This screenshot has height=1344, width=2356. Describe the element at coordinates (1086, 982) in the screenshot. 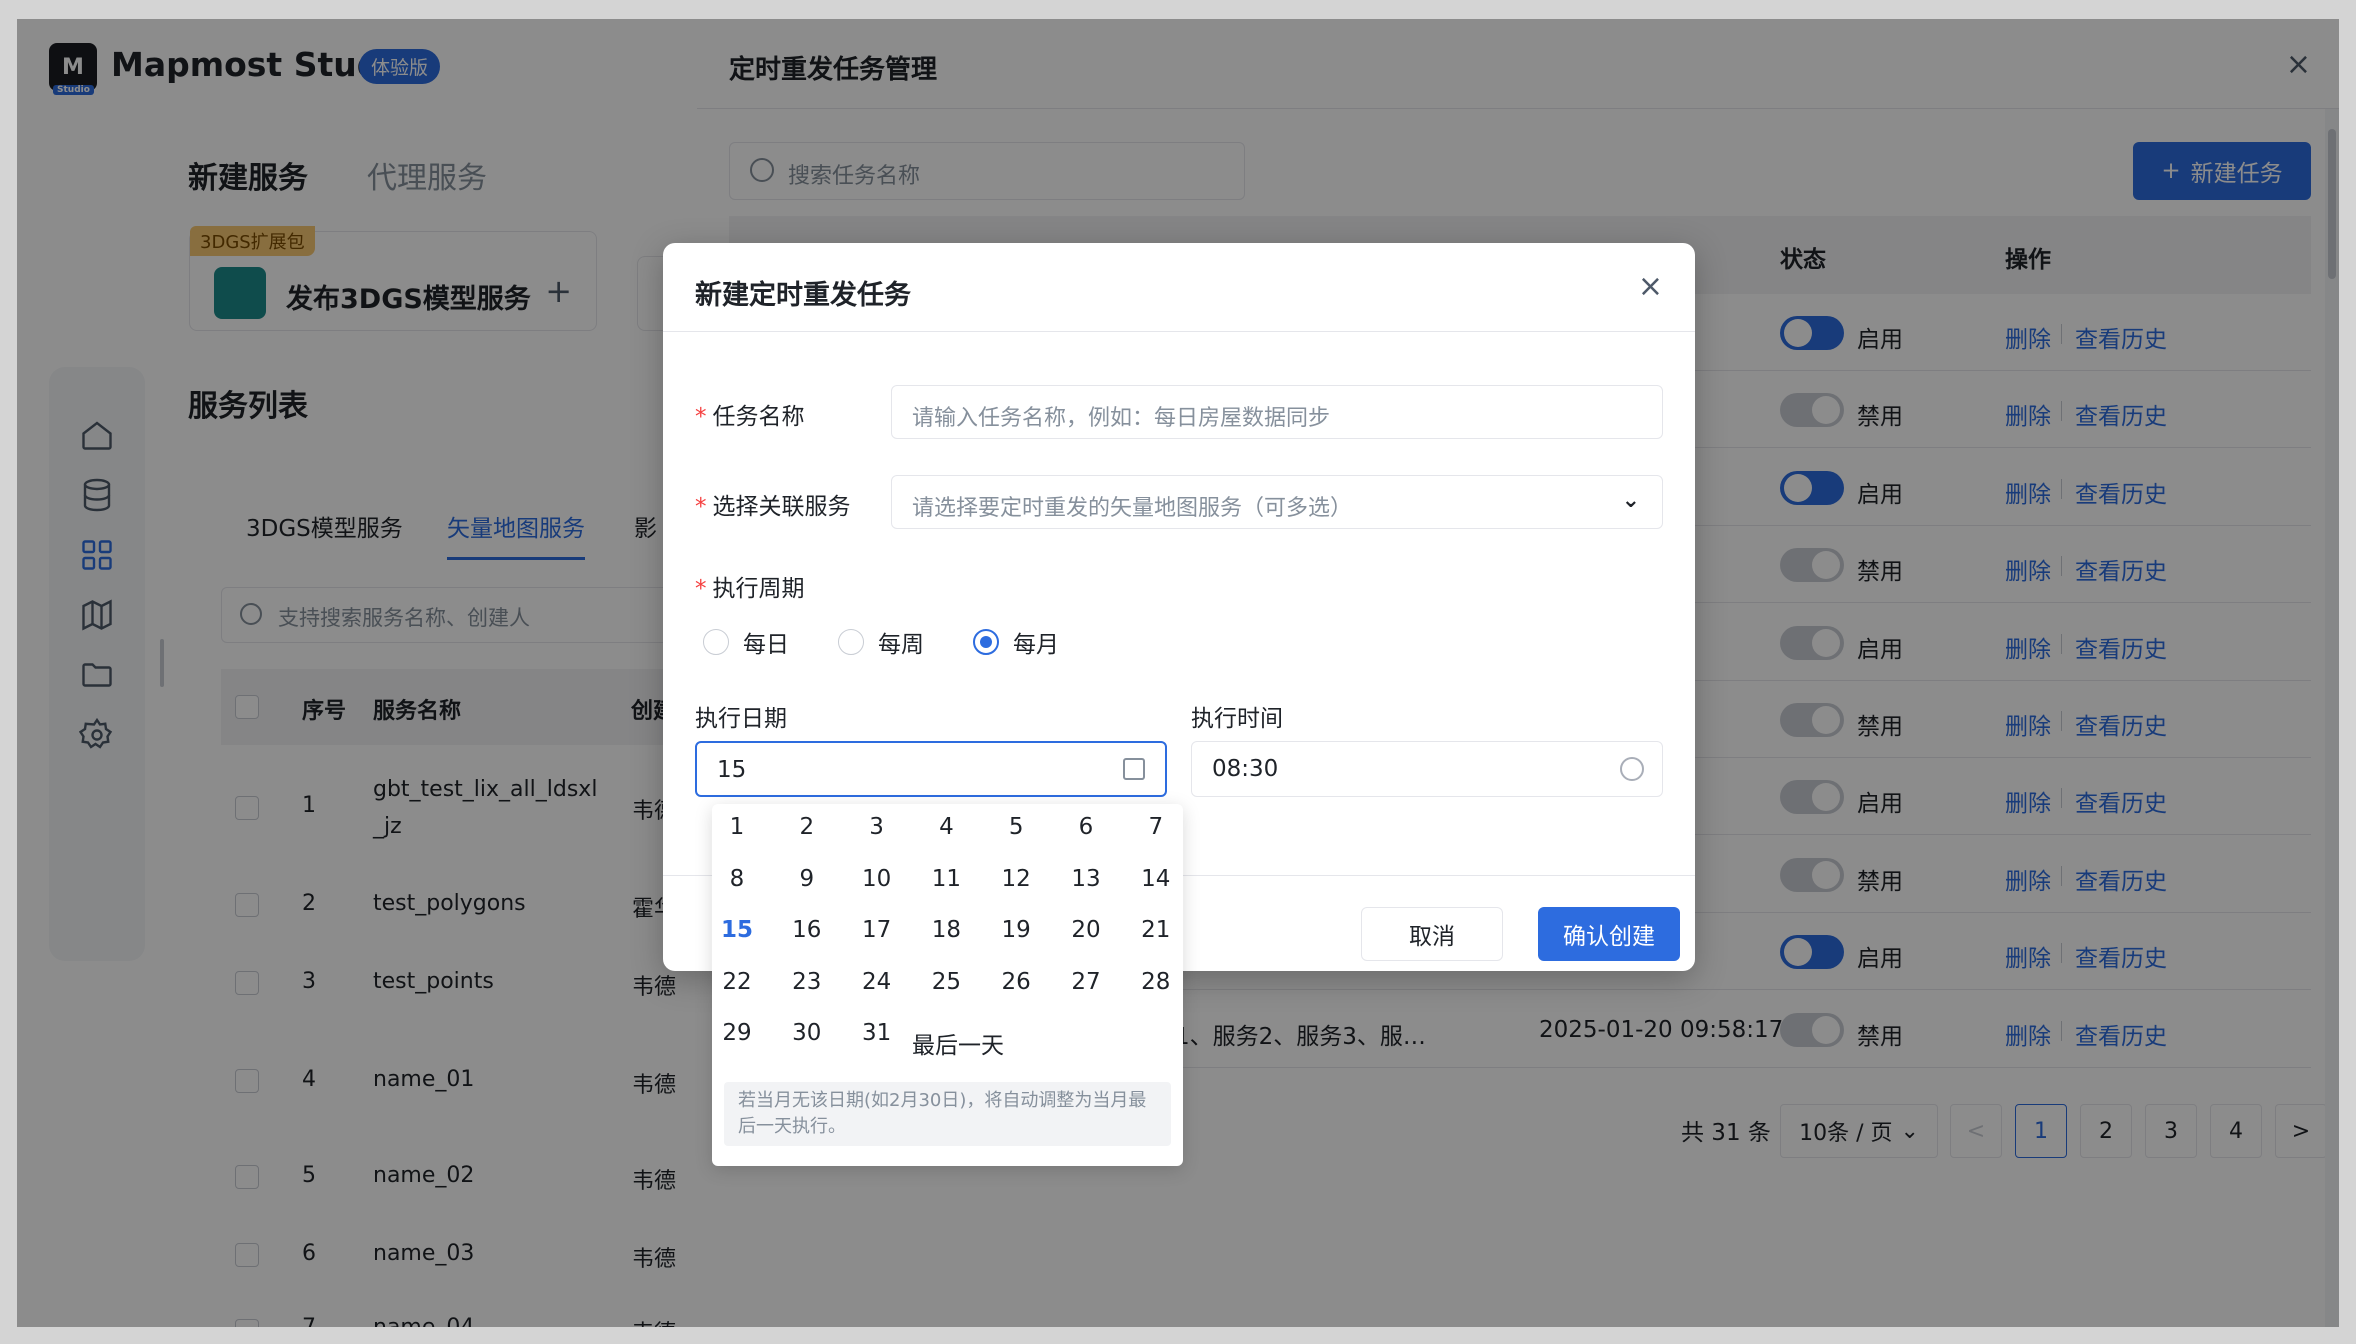

I see `day-option: 27` at that location.